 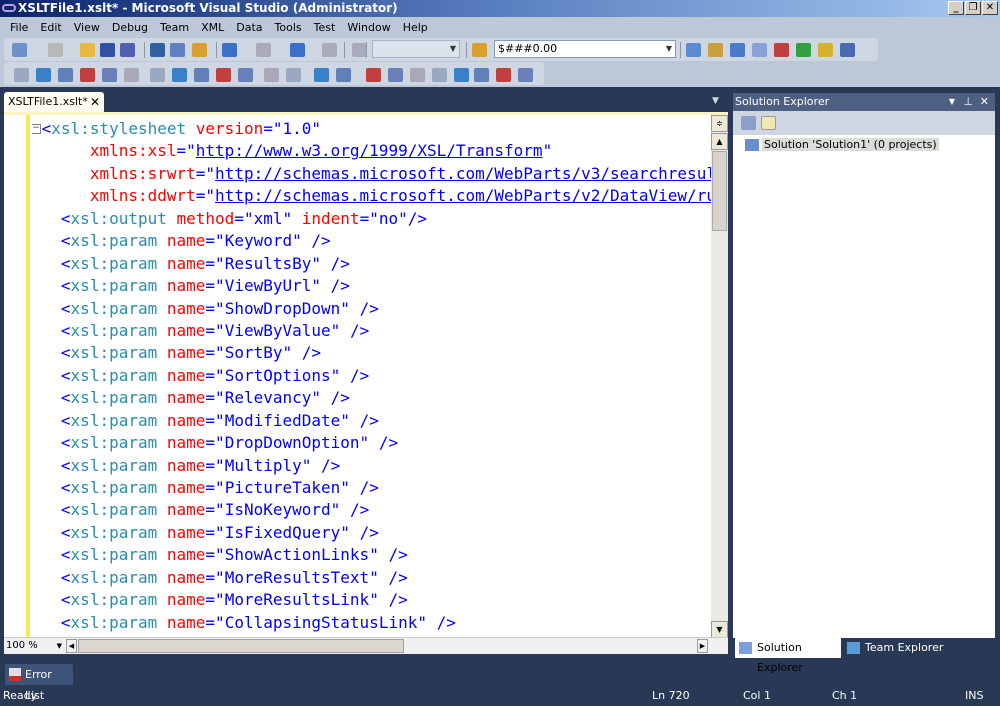 What do you see at coordinates (715, 101) in the screenshot?
I see `tab-dropdown-icon: ▼` at bounding box center [715, 101].